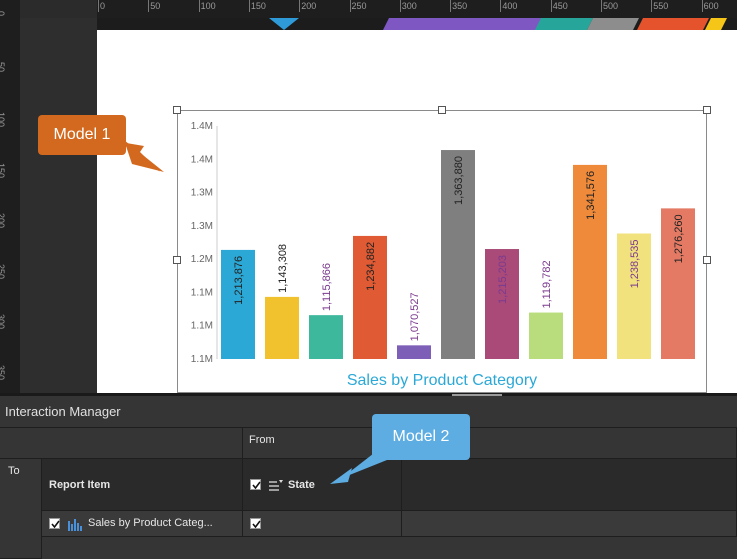 The width and height of the screenshot is (737, 559). I want to click on report-item-header: Report Item, so click(142, 485).